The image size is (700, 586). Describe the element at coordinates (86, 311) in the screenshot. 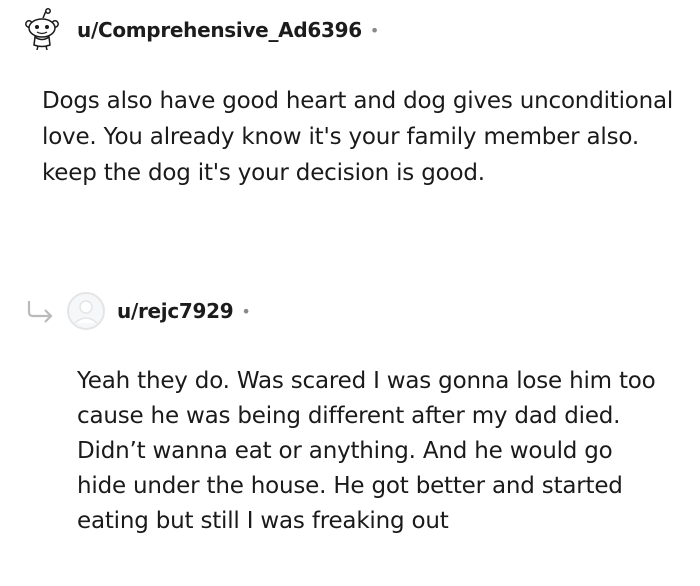

I see `default-avatar-icon` at that location.